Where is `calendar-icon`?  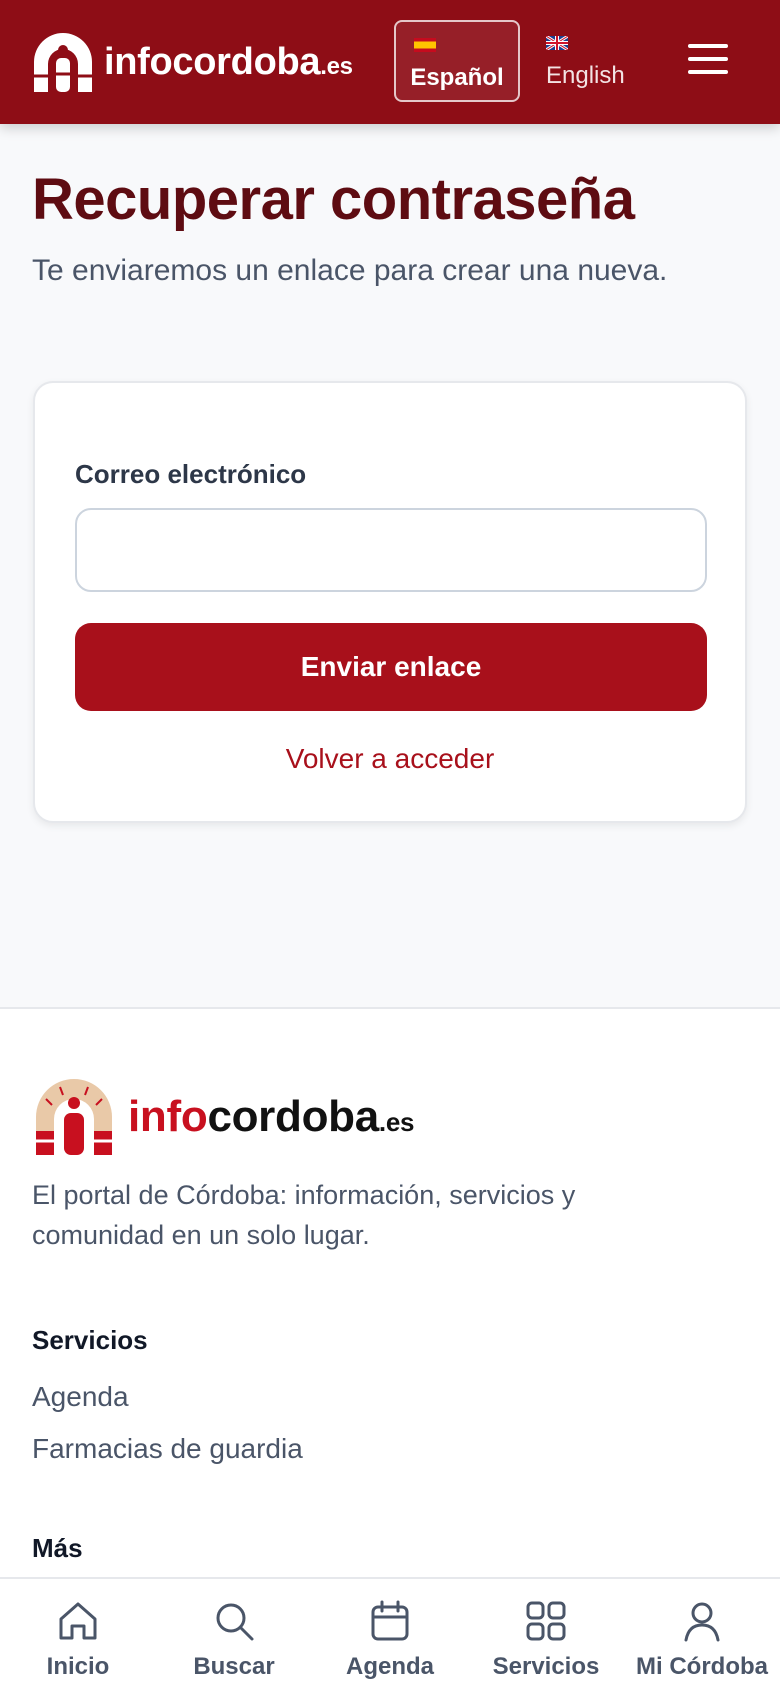 calendar-icon is located at coordinates (390, 1620).